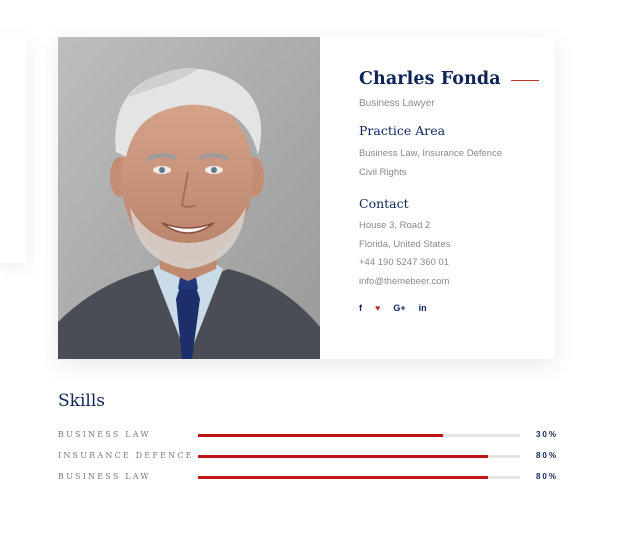 This screenshot has height=533, width=625. Describe the element at coordinates (383, 172) in the screenshot. I see `practice-area-item: Civil Rights` at that location.